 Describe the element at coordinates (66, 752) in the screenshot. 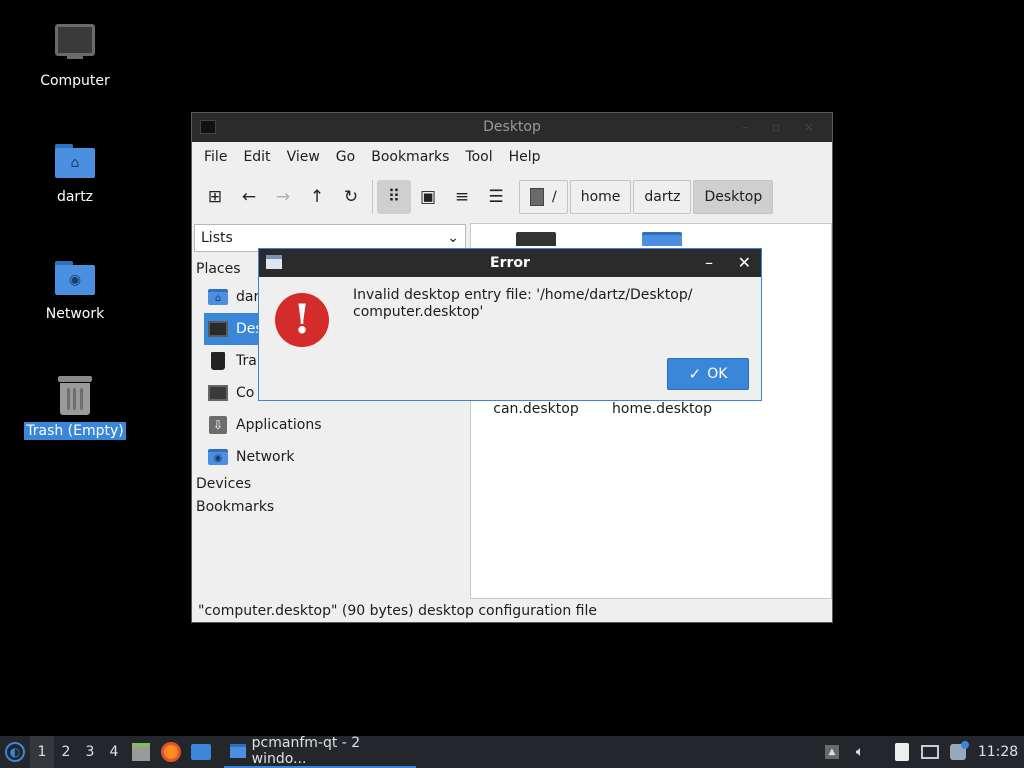

I see `workspace-2: 2` at that location.